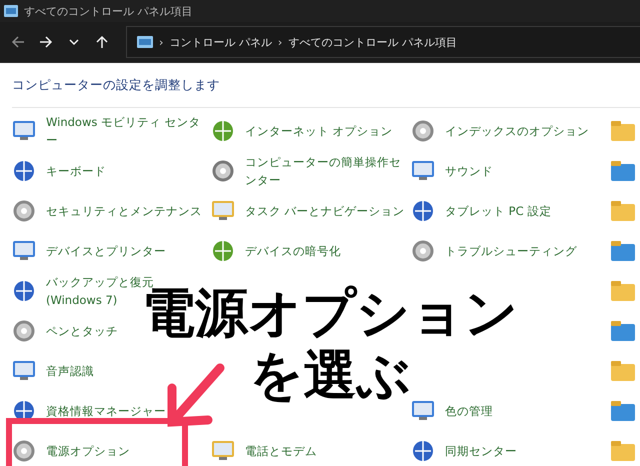 The height and width of the screenshot is (466, 640). Describe the element at coordinates (469, 411) in the screenshot. I see `control-panel-link: 色の管理` at that location.